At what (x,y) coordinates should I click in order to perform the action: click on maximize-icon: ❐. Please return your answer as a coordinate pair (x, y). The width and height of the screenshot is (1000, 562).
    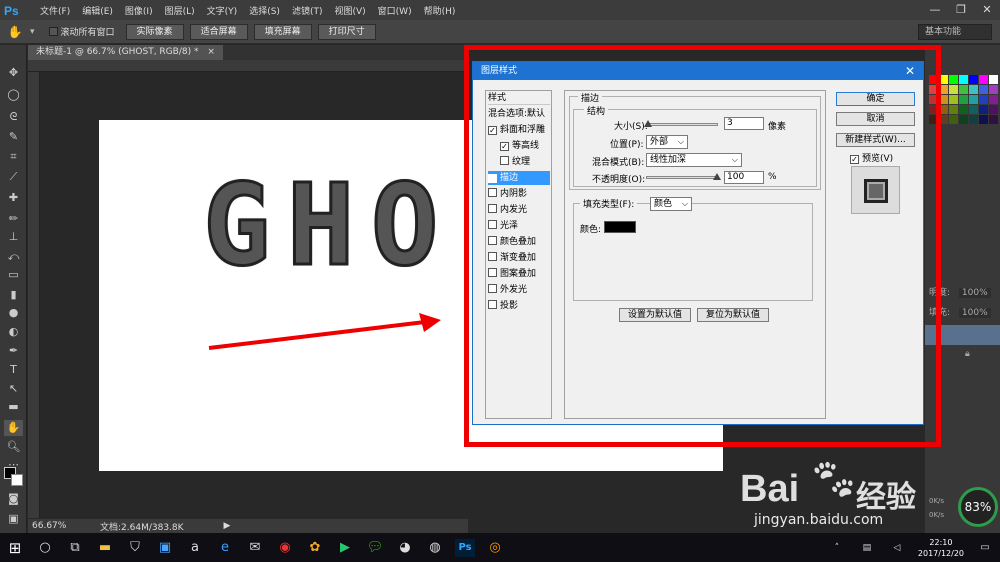
    Looking at the image, I should click on (961, 10).